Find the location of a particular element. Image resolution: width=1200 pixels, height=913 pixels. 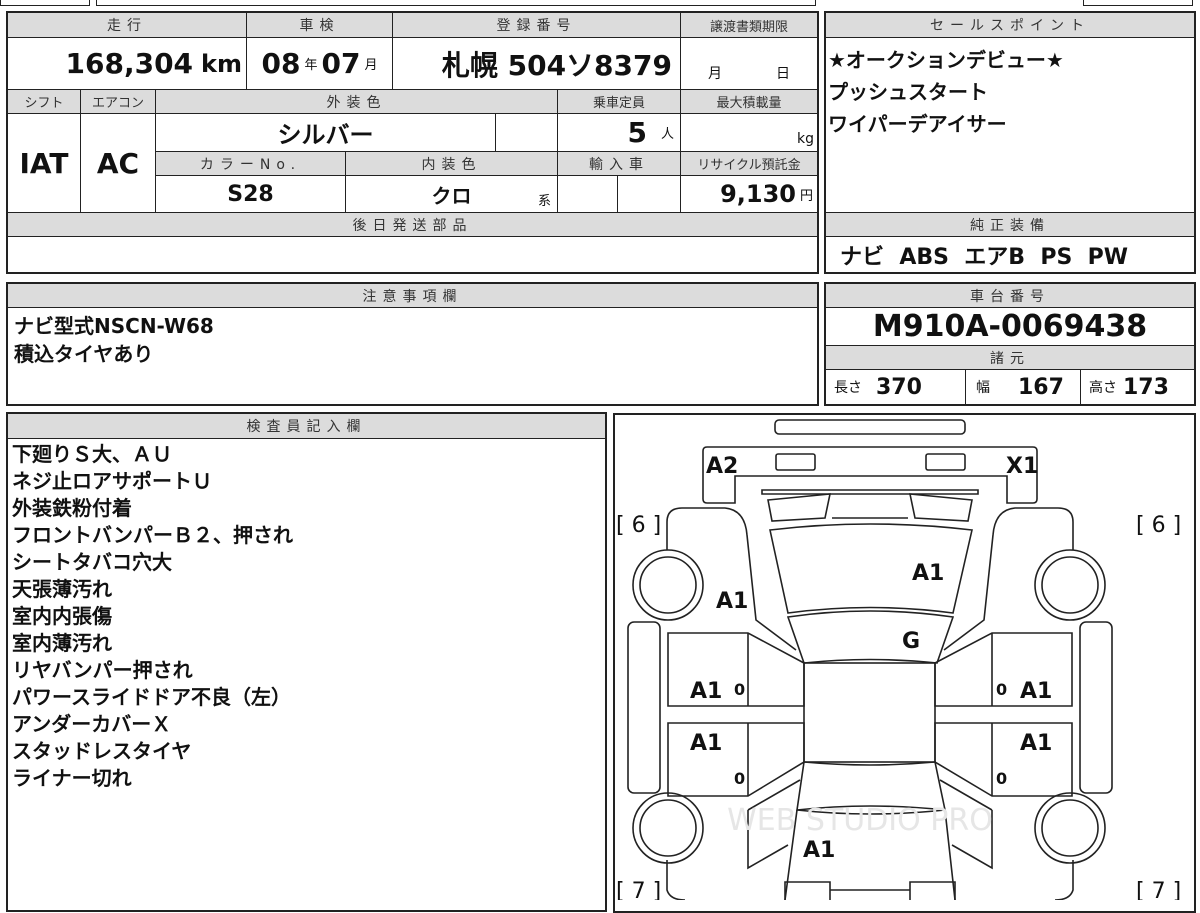

inspector-item: パワースライドドア不良（左） is located at coordinates (151, 697).